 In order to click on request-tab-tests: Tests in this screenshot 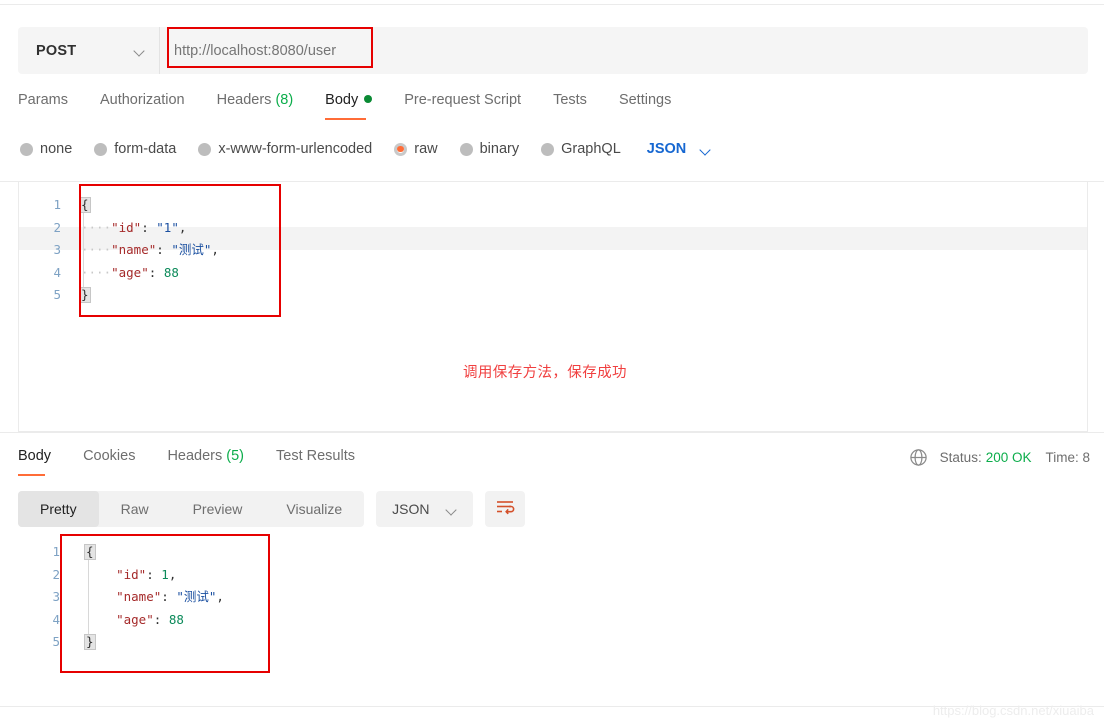, I will do `click(570, 106)`.